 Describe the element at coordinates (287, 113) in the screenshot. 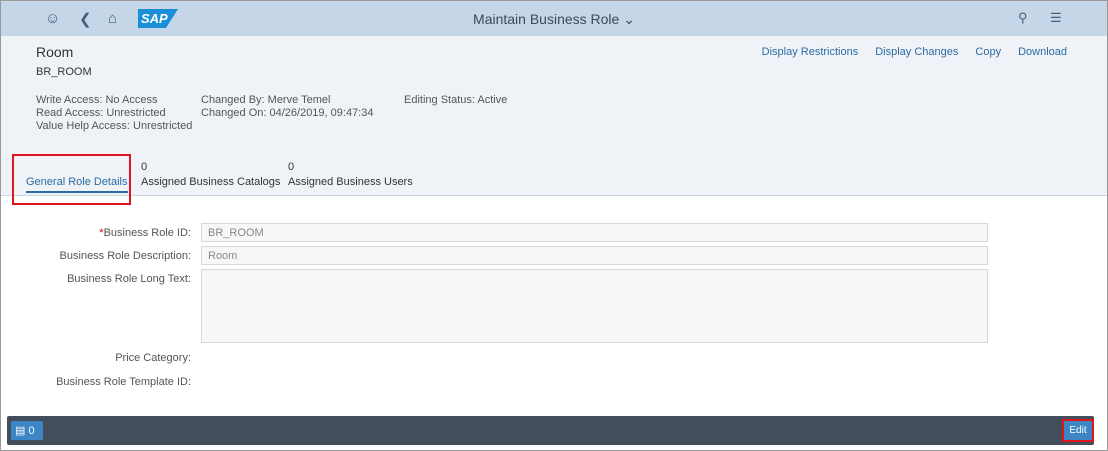

I see `changed-on: Changed On: 04/26/2019, 09:47:34` at that location.